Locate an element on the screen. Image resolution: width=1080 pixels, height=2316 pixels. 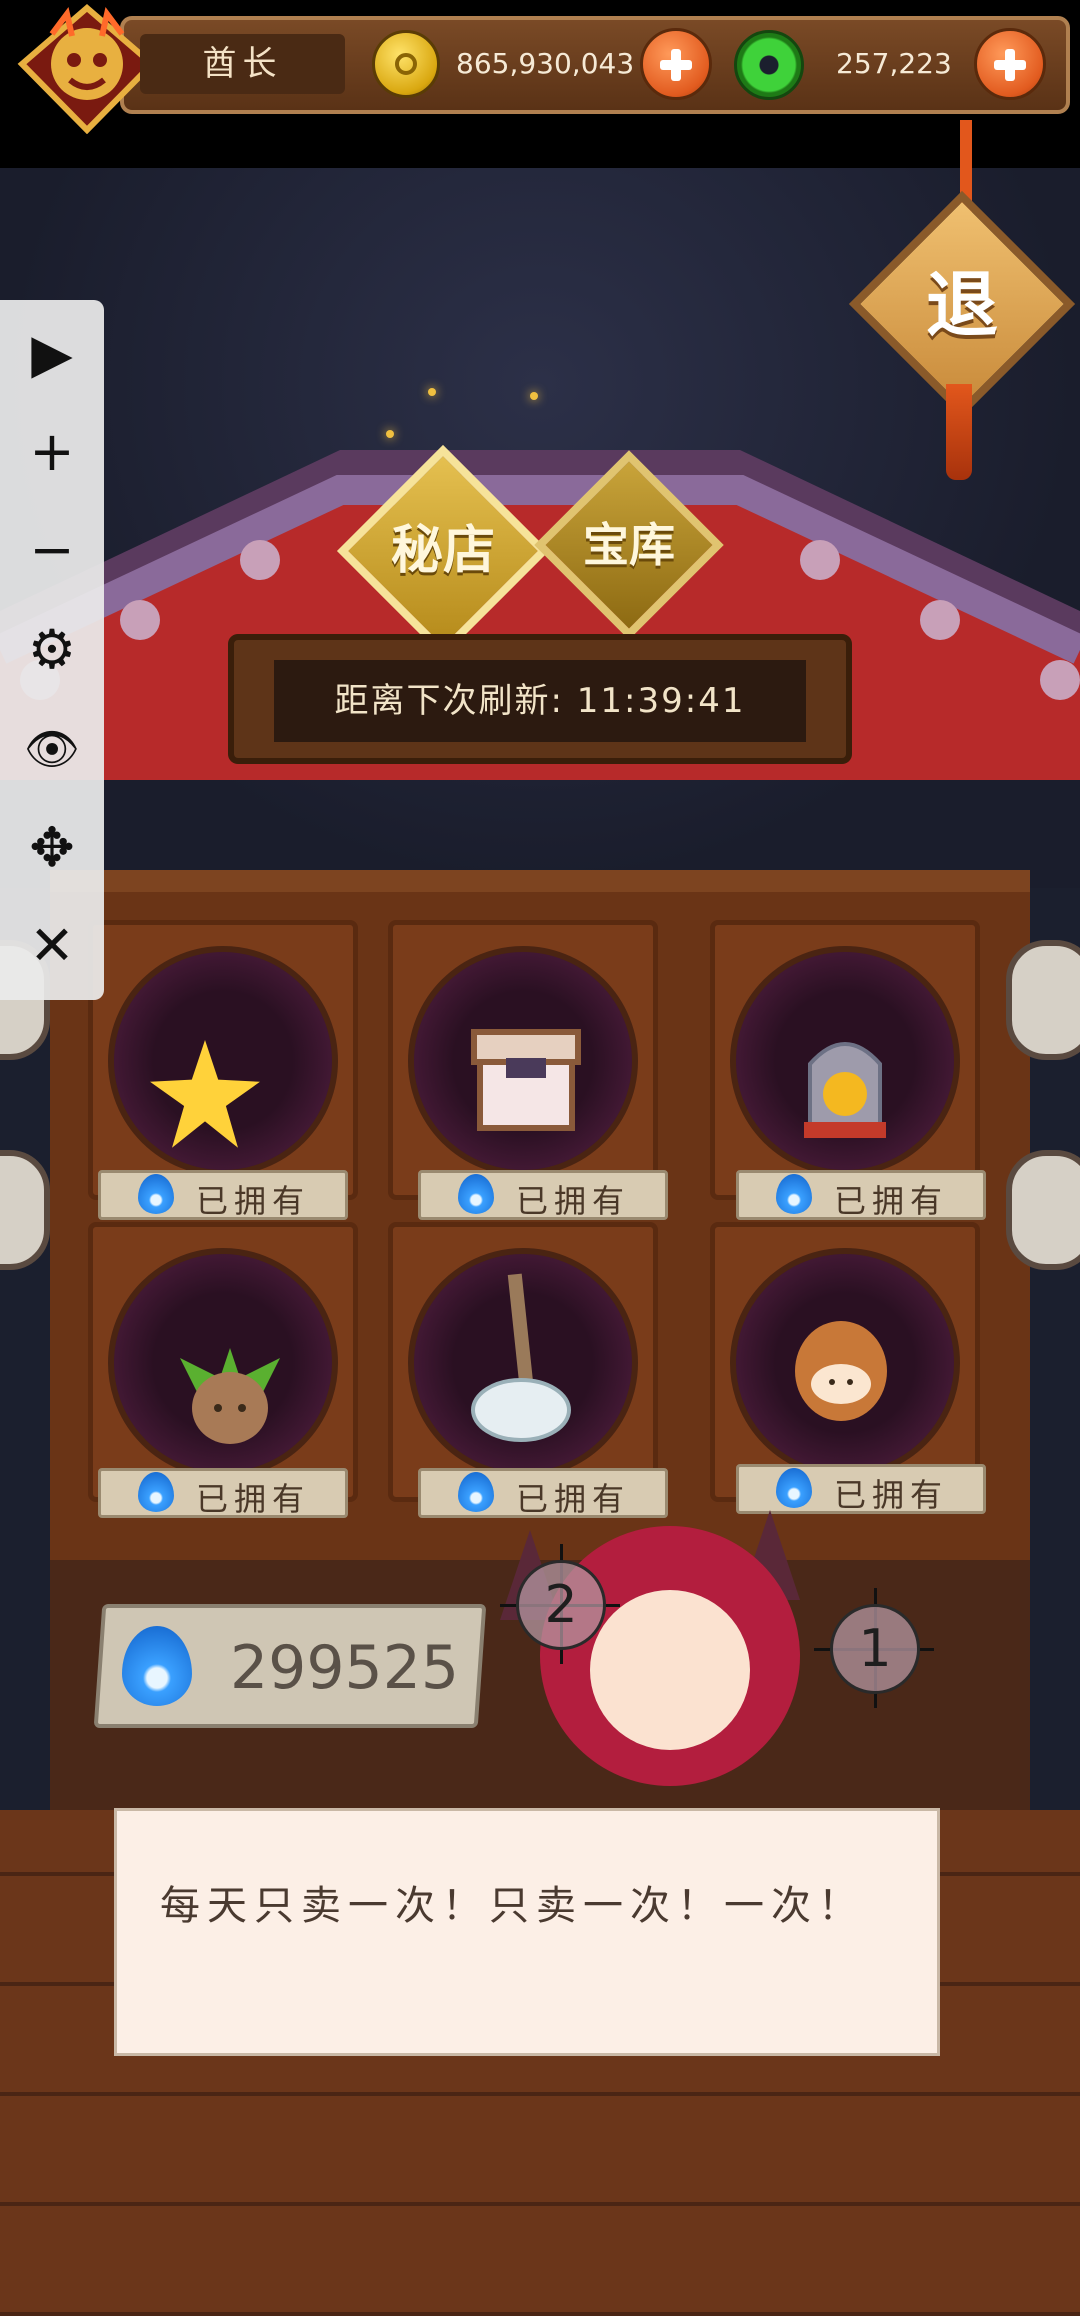
bell-jar-item-icon is located at coordinates (845, 1084).